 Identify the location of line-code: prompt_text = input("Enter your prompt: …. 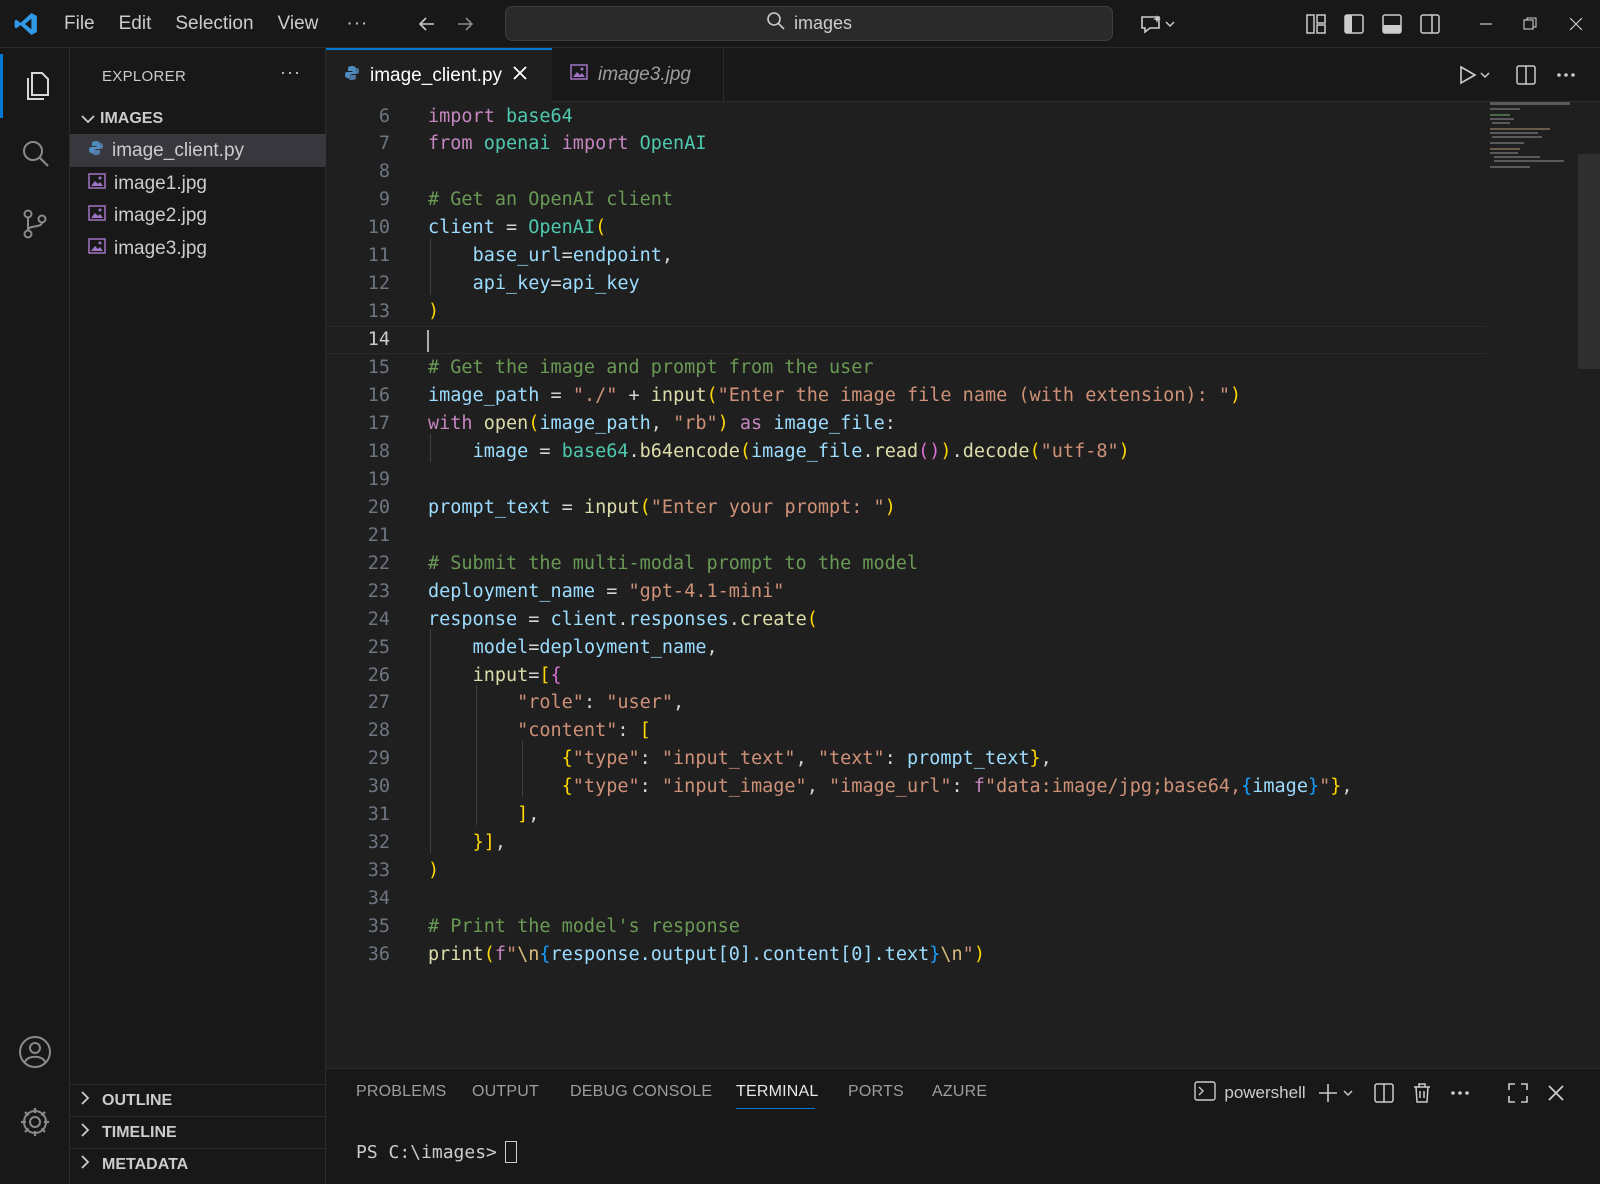
(662, 507).